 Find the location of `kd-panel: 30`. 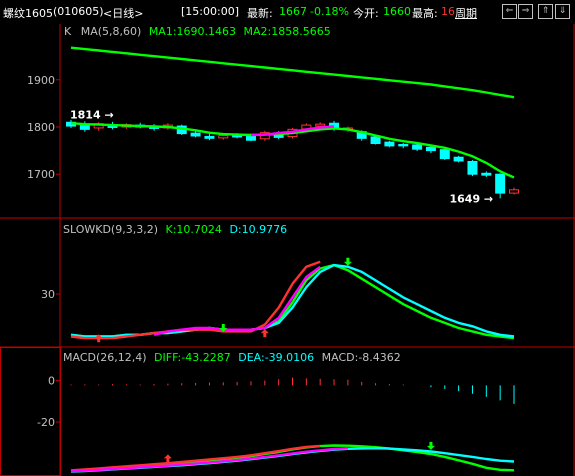

kd-panel: 30 is located at coordinates (278, 300).